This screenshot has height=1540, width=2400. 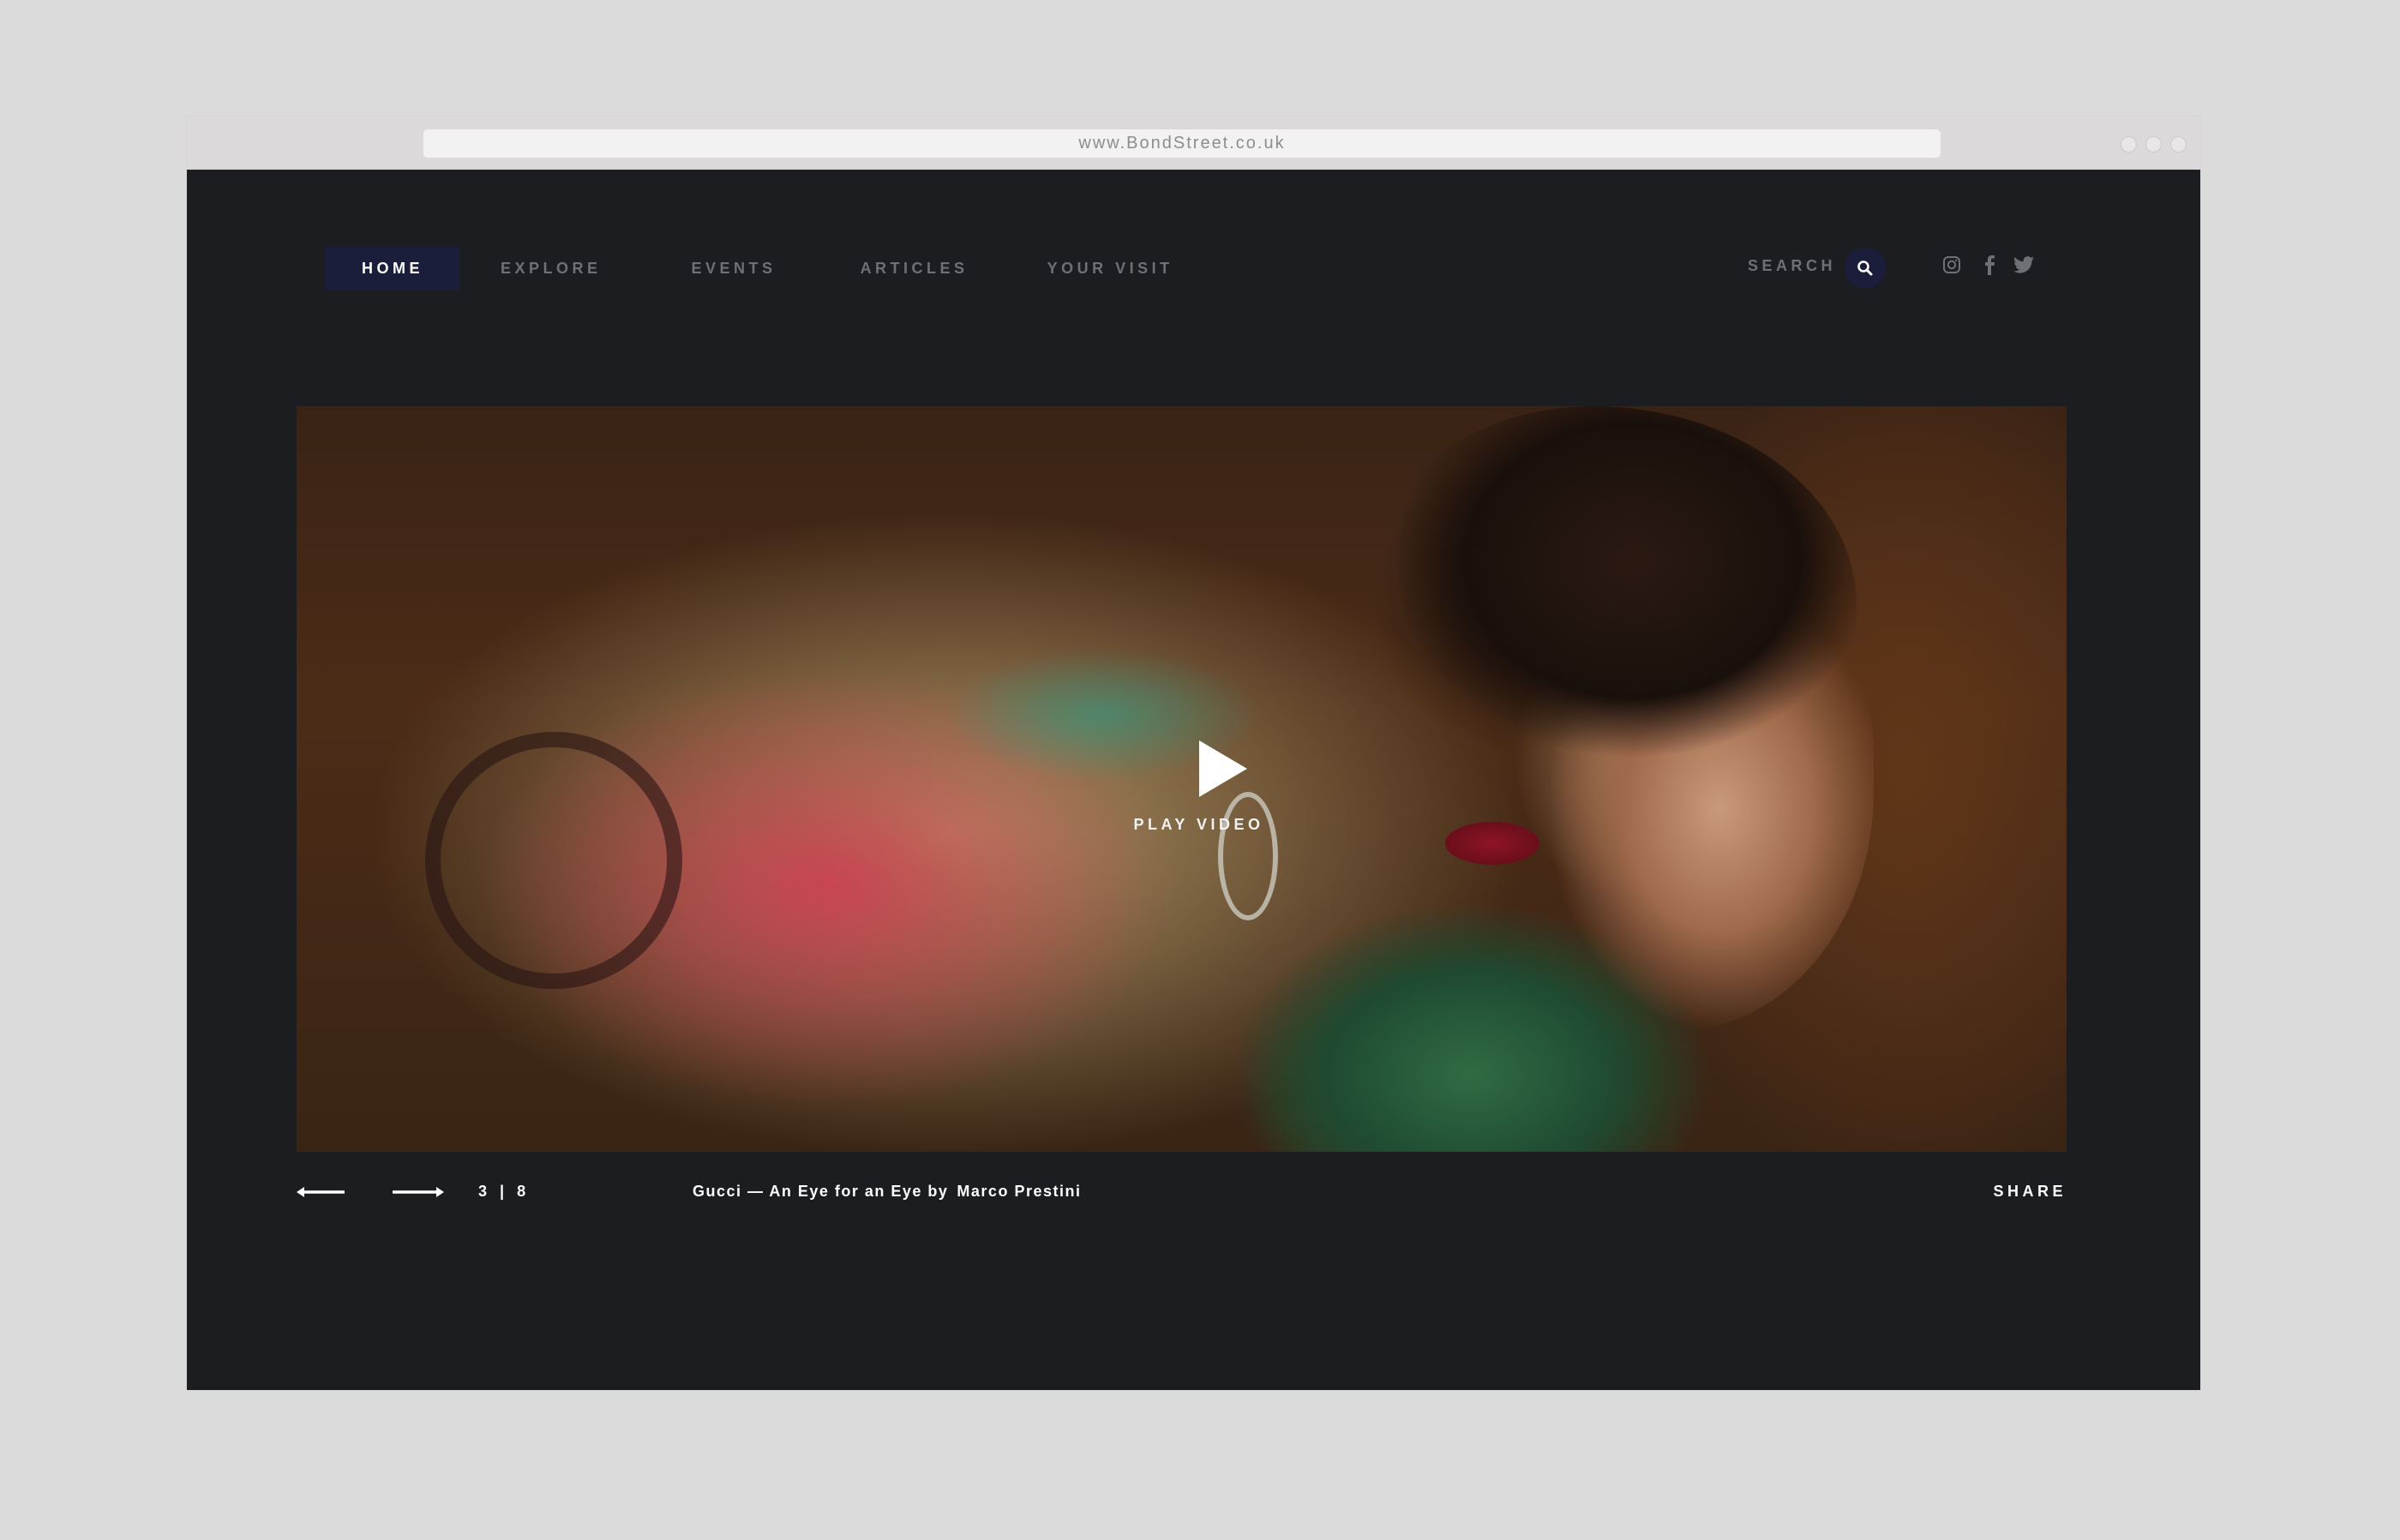 I want to click on hero-background-artwork, so click(x=553, y=860).